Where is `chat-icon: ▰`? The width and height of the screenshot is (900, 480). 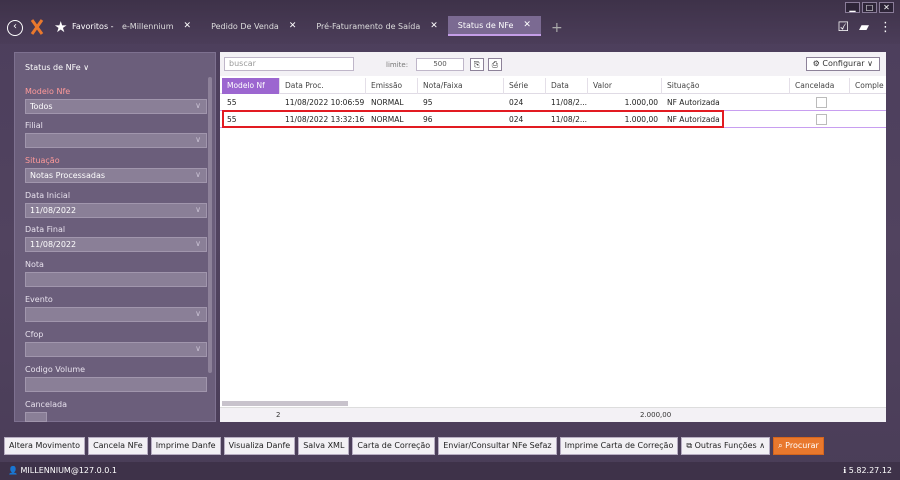
chat-icon: ▰ is located at coordinates (864, 27).